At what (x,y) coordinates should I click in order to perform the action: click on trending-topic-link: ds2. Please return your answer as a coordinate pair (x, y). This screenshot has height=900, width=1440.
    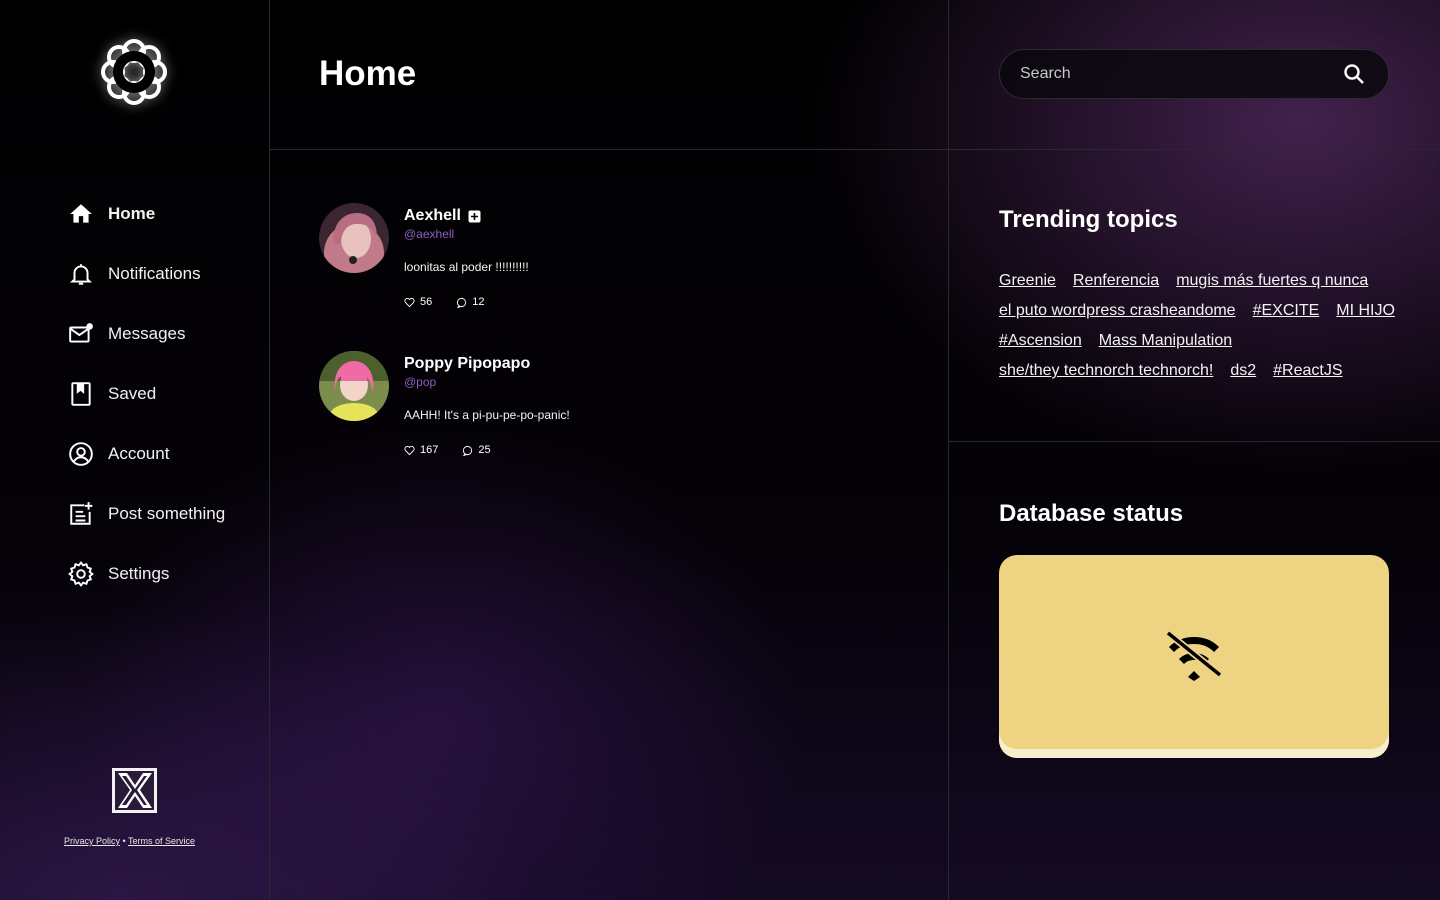
    Looking at the image, I should click on (1243, 370).